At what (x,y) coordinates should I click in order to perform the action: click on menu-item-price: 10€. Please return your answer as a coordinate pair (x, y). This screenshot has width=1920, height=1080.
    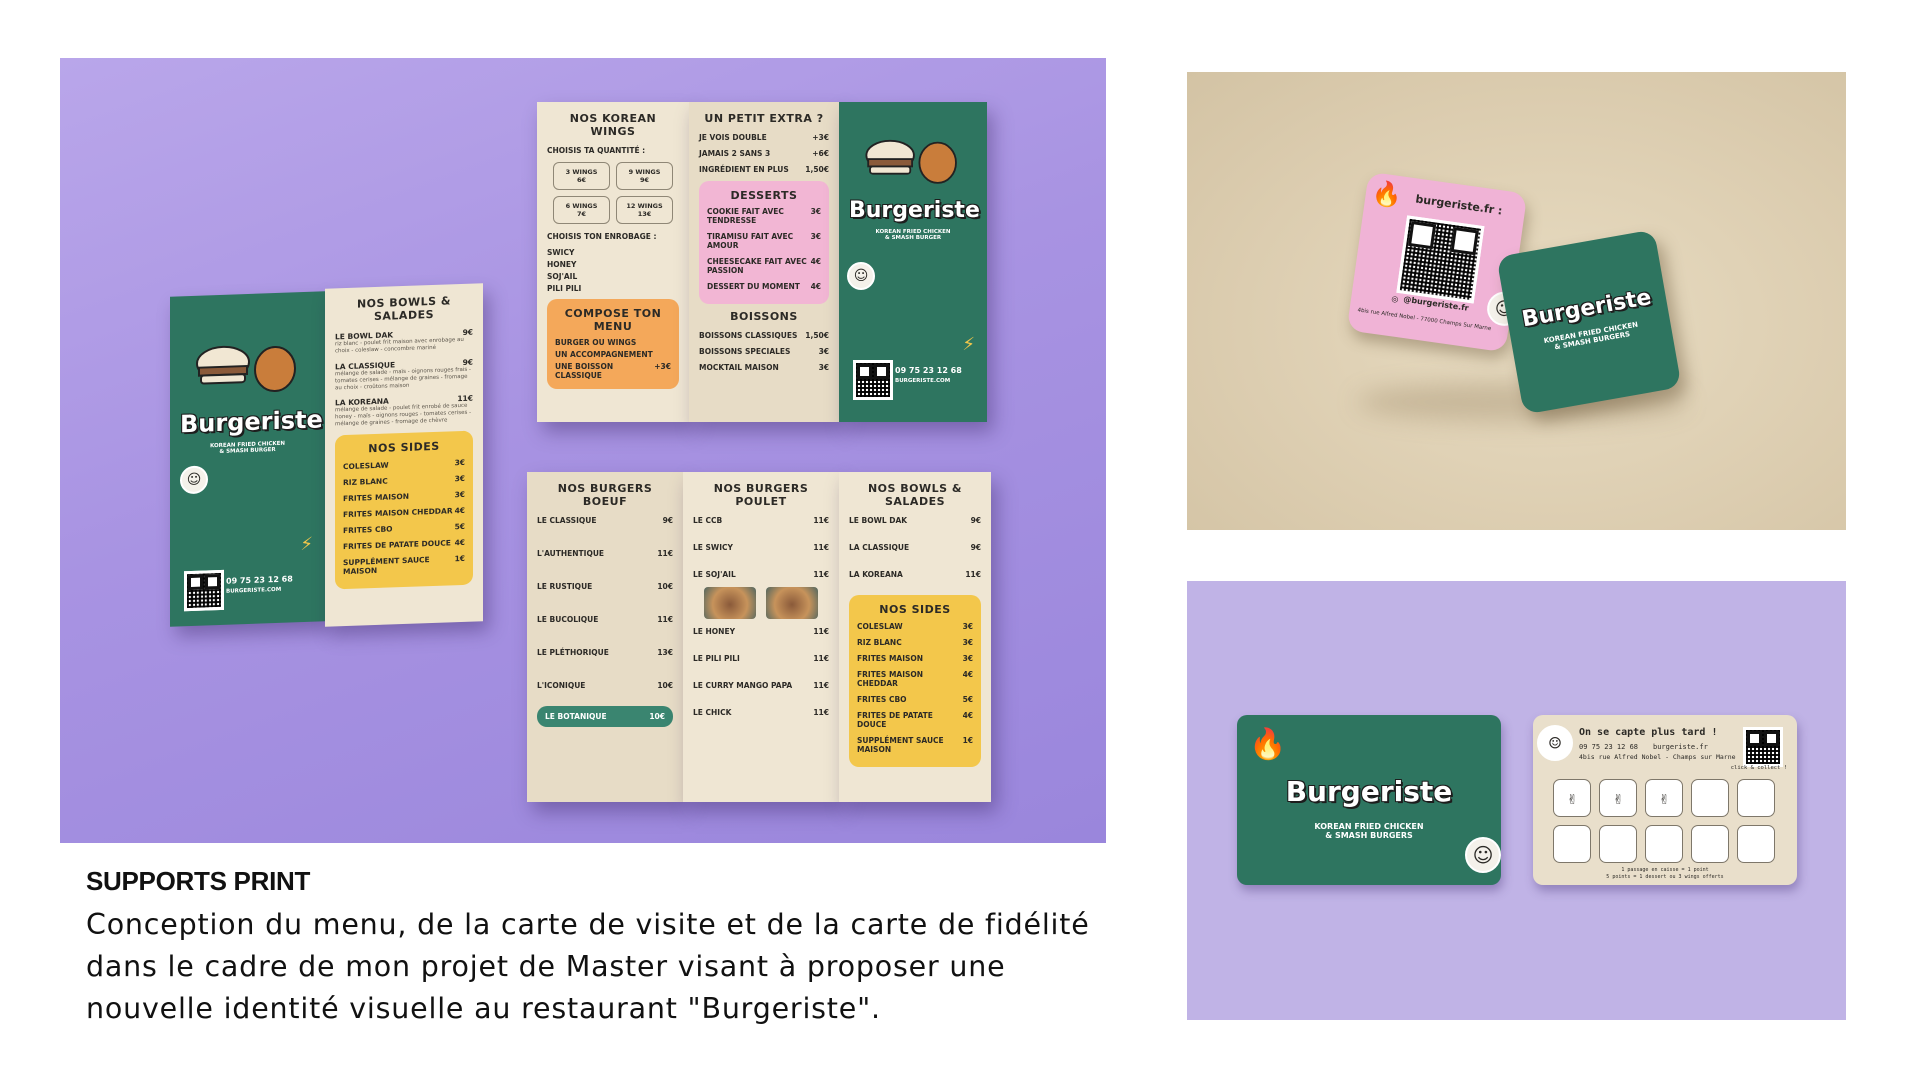
    Looking at the image, I should click on (665, 586).